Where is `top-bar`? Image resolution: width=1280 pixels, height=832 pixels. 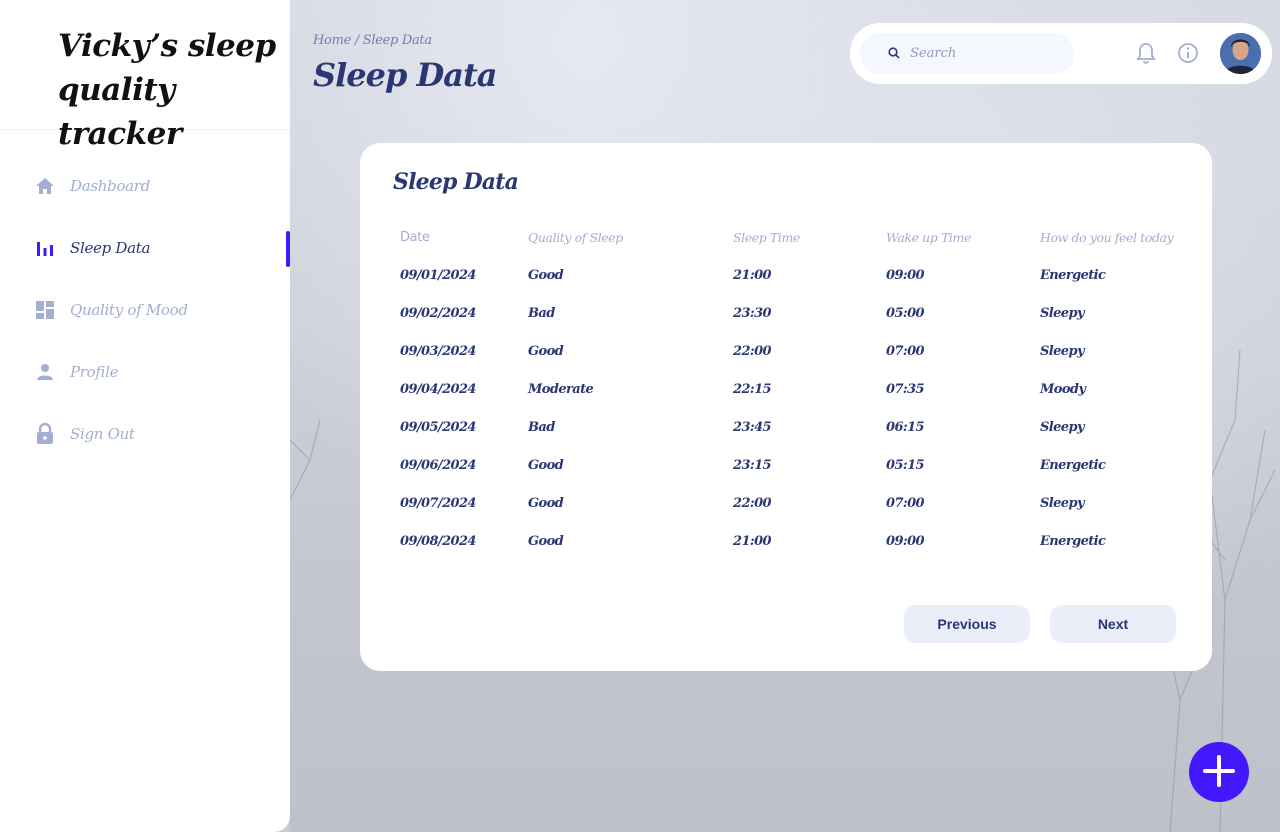
top-bar is located at coordinates (1061, 53).